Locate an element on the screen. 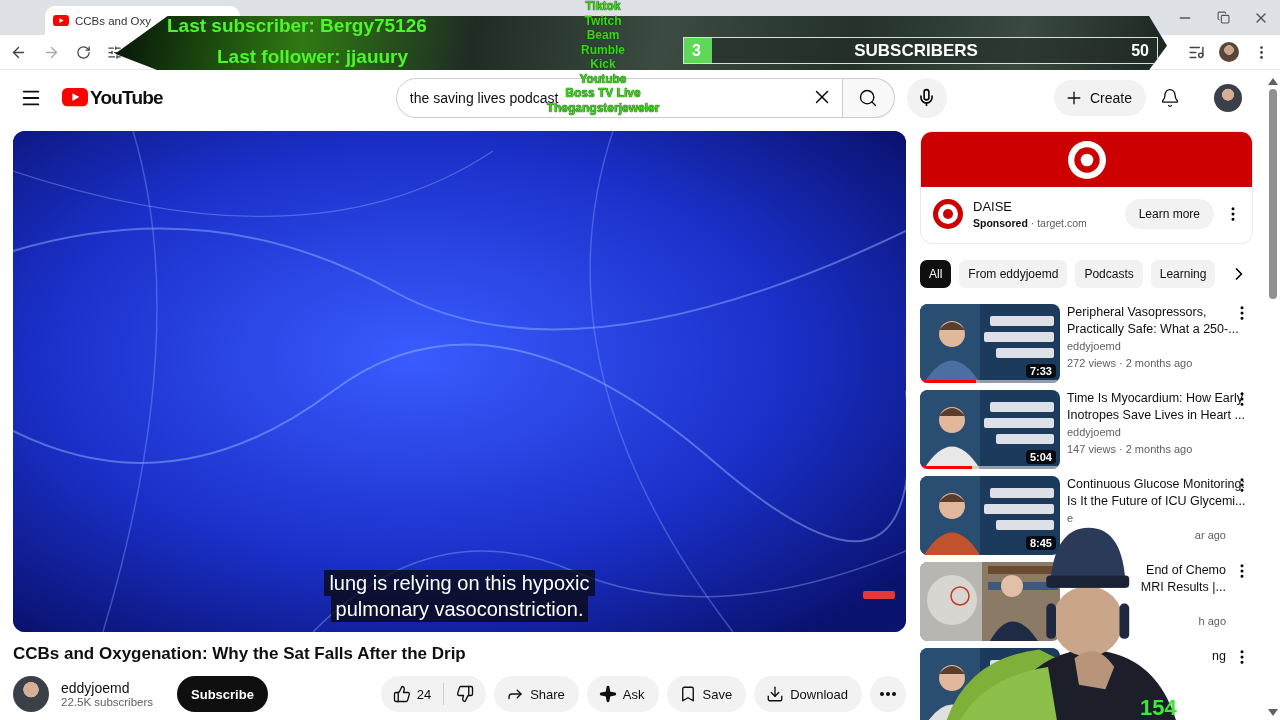 The width and height of the screenshot is (1280, 720). youtube-logo-text: YouTube is located at coordinates (126, 97).